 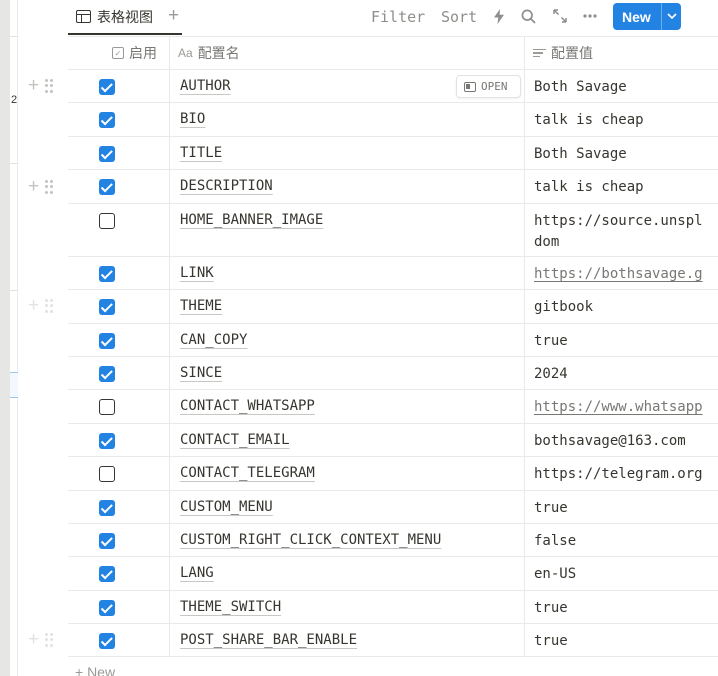 I want to click on config-name-cell: CONTACT_WHATSAPP, so click(x=347, y=406).